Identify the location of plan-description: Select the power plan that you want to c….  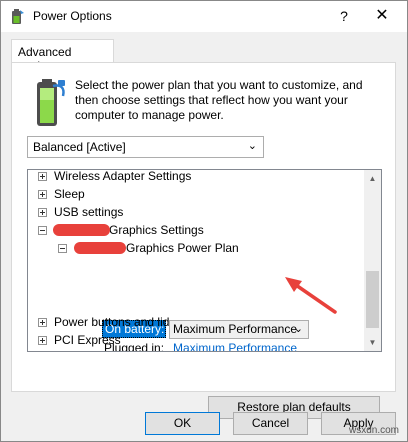
(219, 100).